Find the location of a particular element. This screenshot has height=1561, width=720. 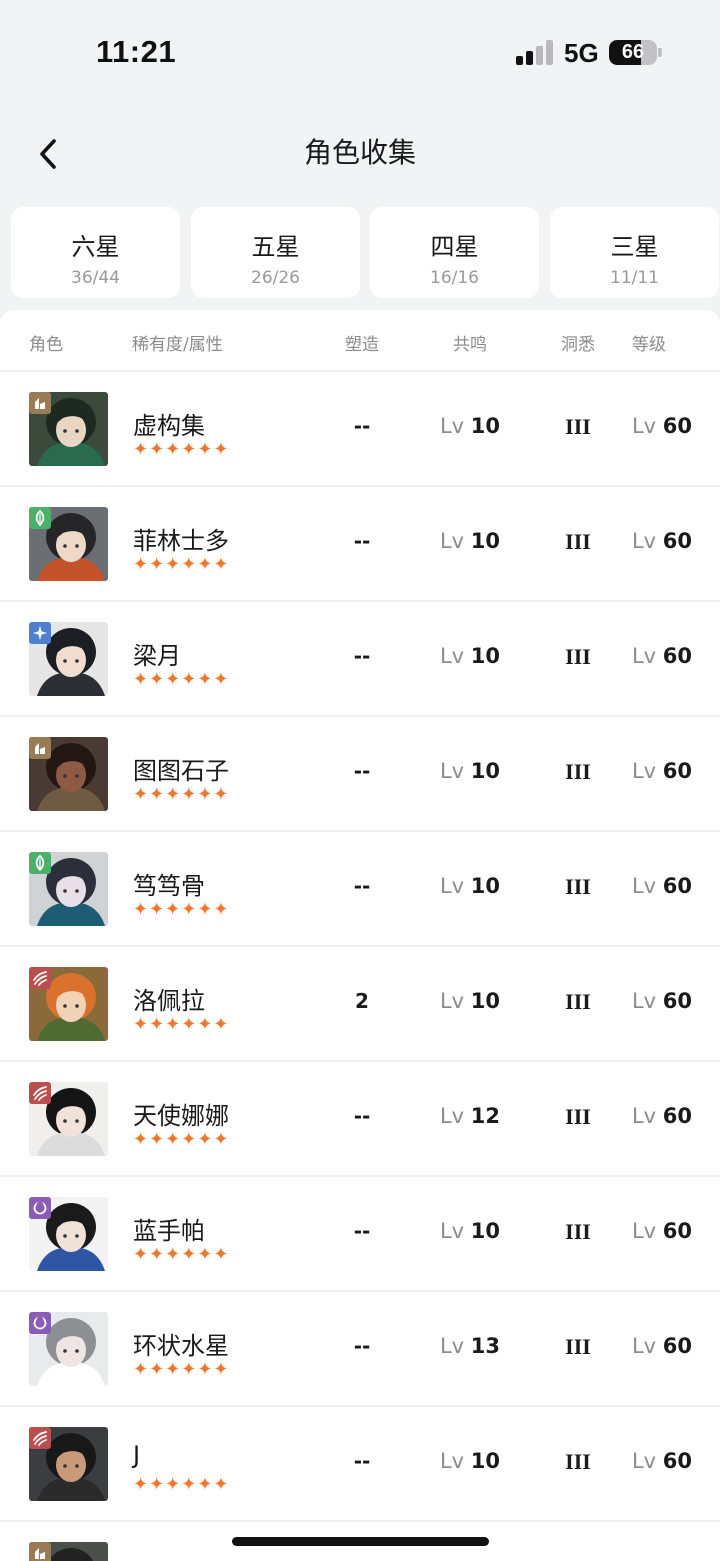

table-row: 洛佩拉 ✦✦✦✦✦✦ 2 Lv 10 III Lv 60 is located at coordinates (360, 1004).